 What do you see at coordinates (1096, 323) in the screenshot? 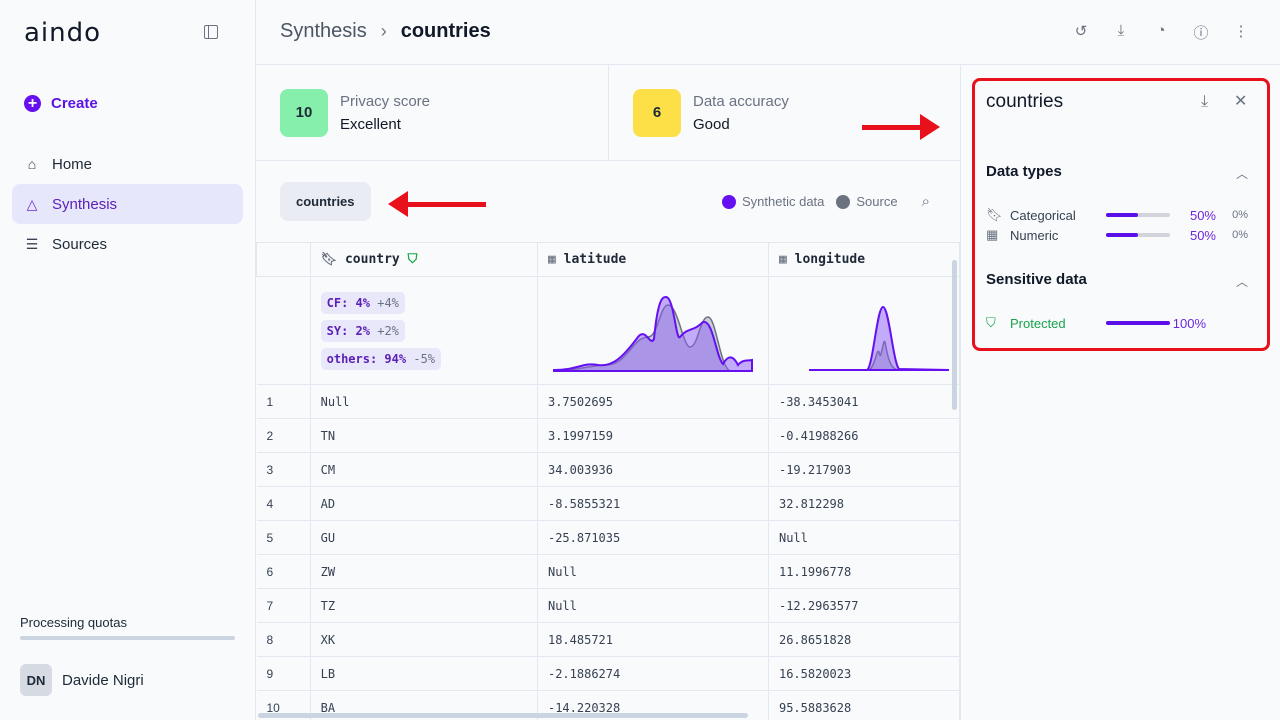
I see `sensitive-protected: ⛉ Protected 100%` at bounding box center [1096, 323].